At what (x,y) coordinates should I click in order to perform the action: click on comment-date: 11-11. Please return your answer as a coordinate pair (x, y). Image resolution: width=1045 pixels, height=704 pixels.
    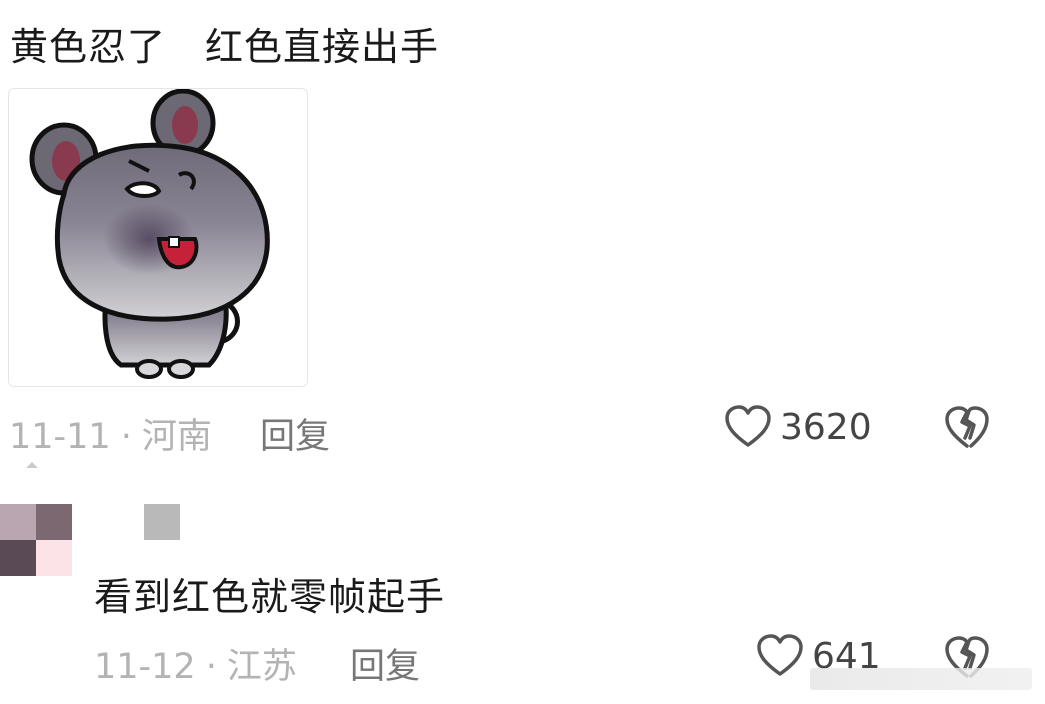
    Looking at the image, I should click on (60, 437).